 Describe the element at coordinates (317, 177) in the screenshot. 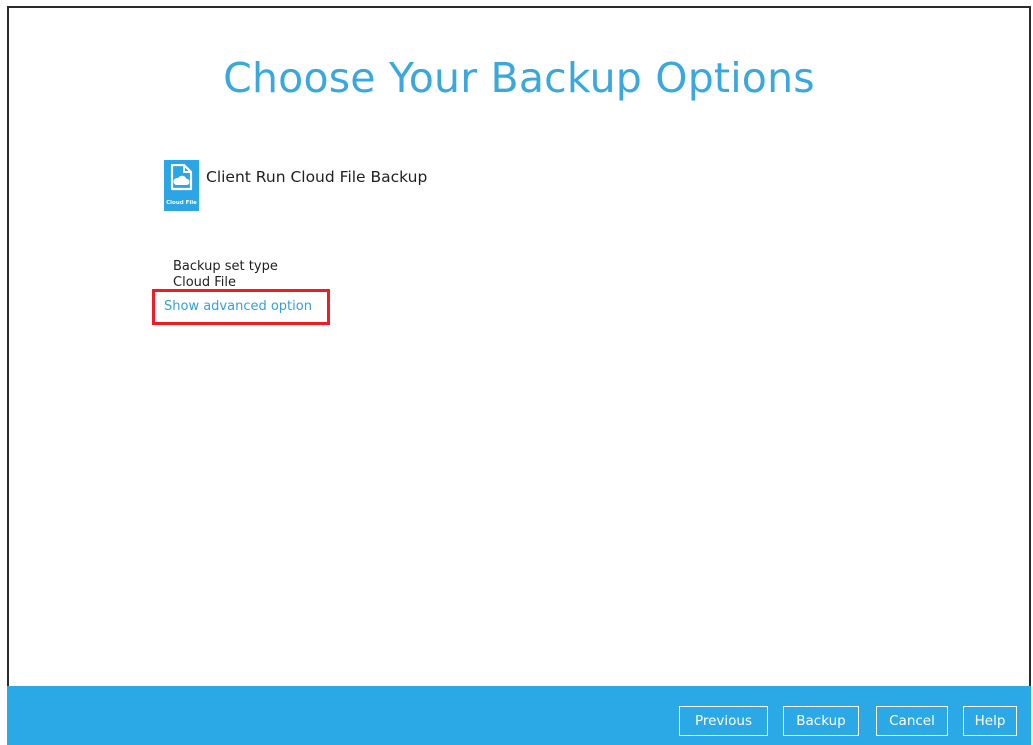

I see `backup-module-title: Client Run Cloud File Backup` at that location.